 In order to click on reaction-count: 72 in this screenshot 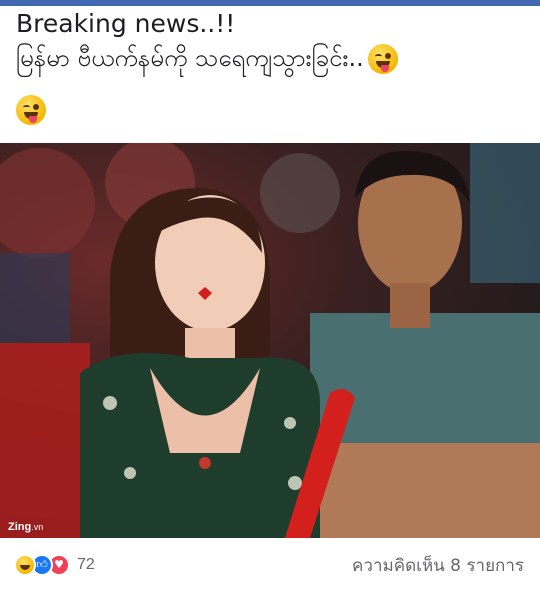, I will do `click(86, 564)`.